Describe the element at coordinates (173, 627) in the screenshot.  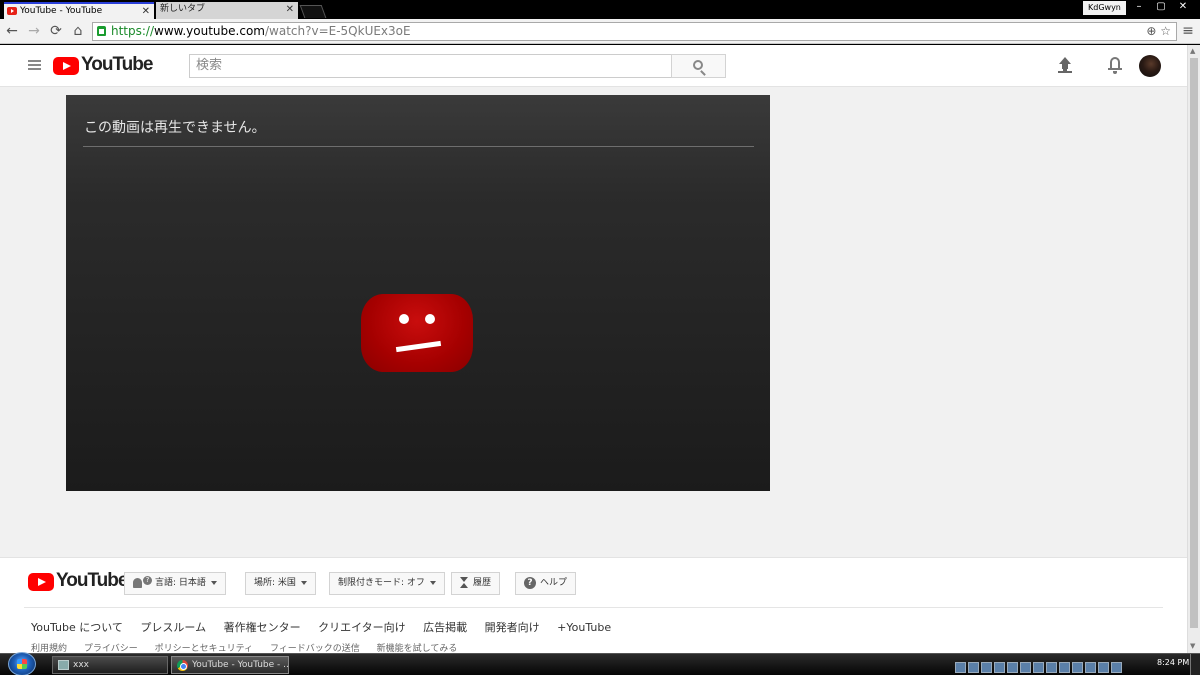
I see `footer-link: プレスルーム` at that location.